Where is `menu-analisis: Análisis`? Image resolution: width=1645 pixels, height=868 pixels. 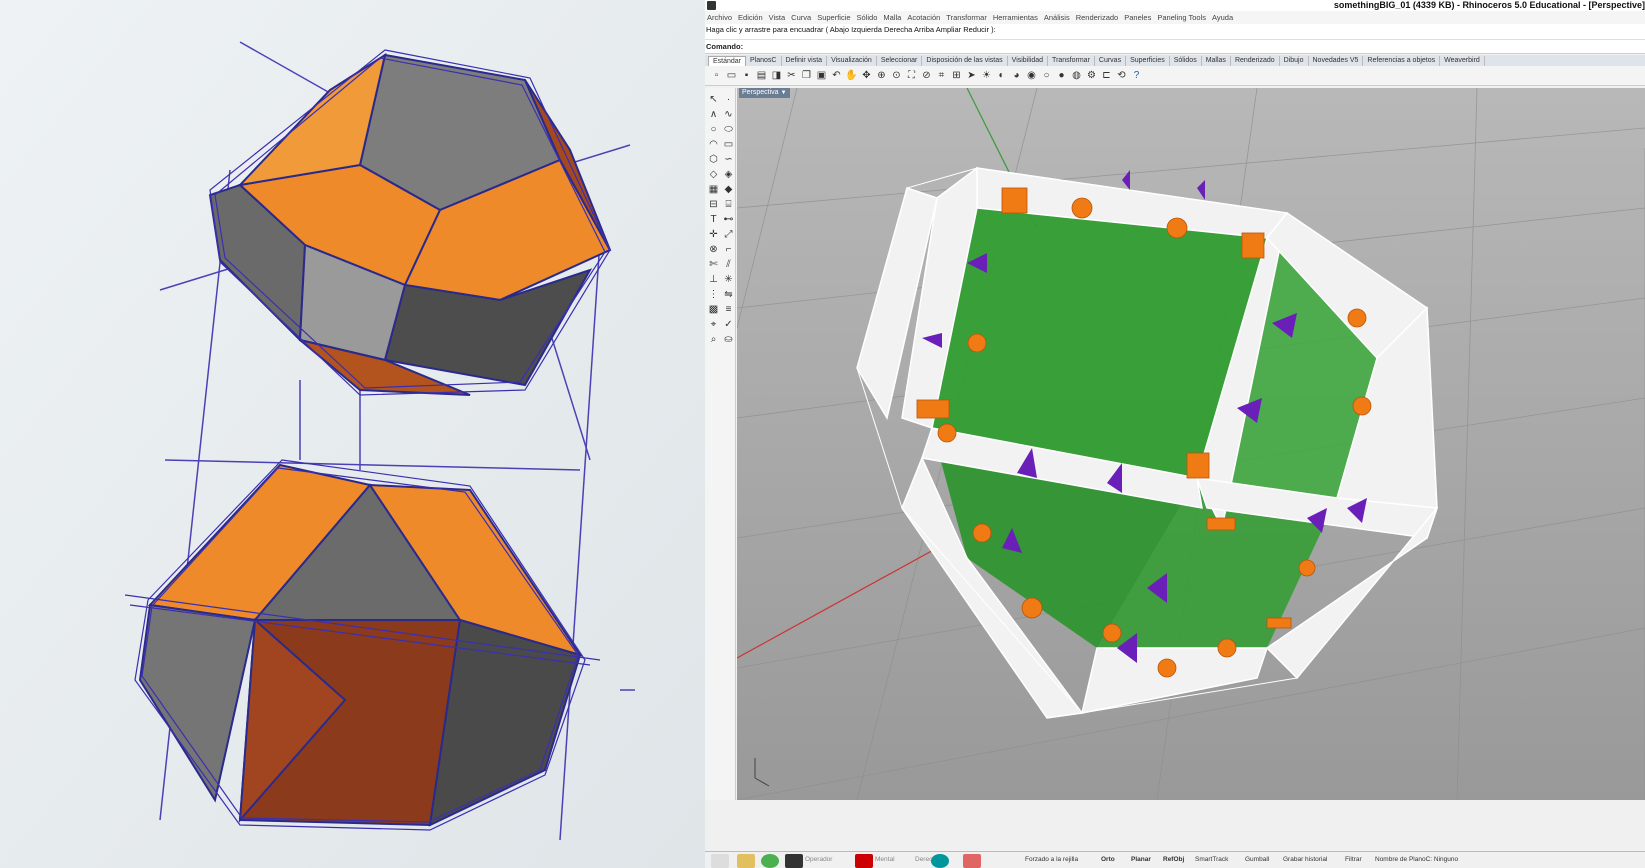
menu-analisis: Análisis is located at coordinates (1058, 17).